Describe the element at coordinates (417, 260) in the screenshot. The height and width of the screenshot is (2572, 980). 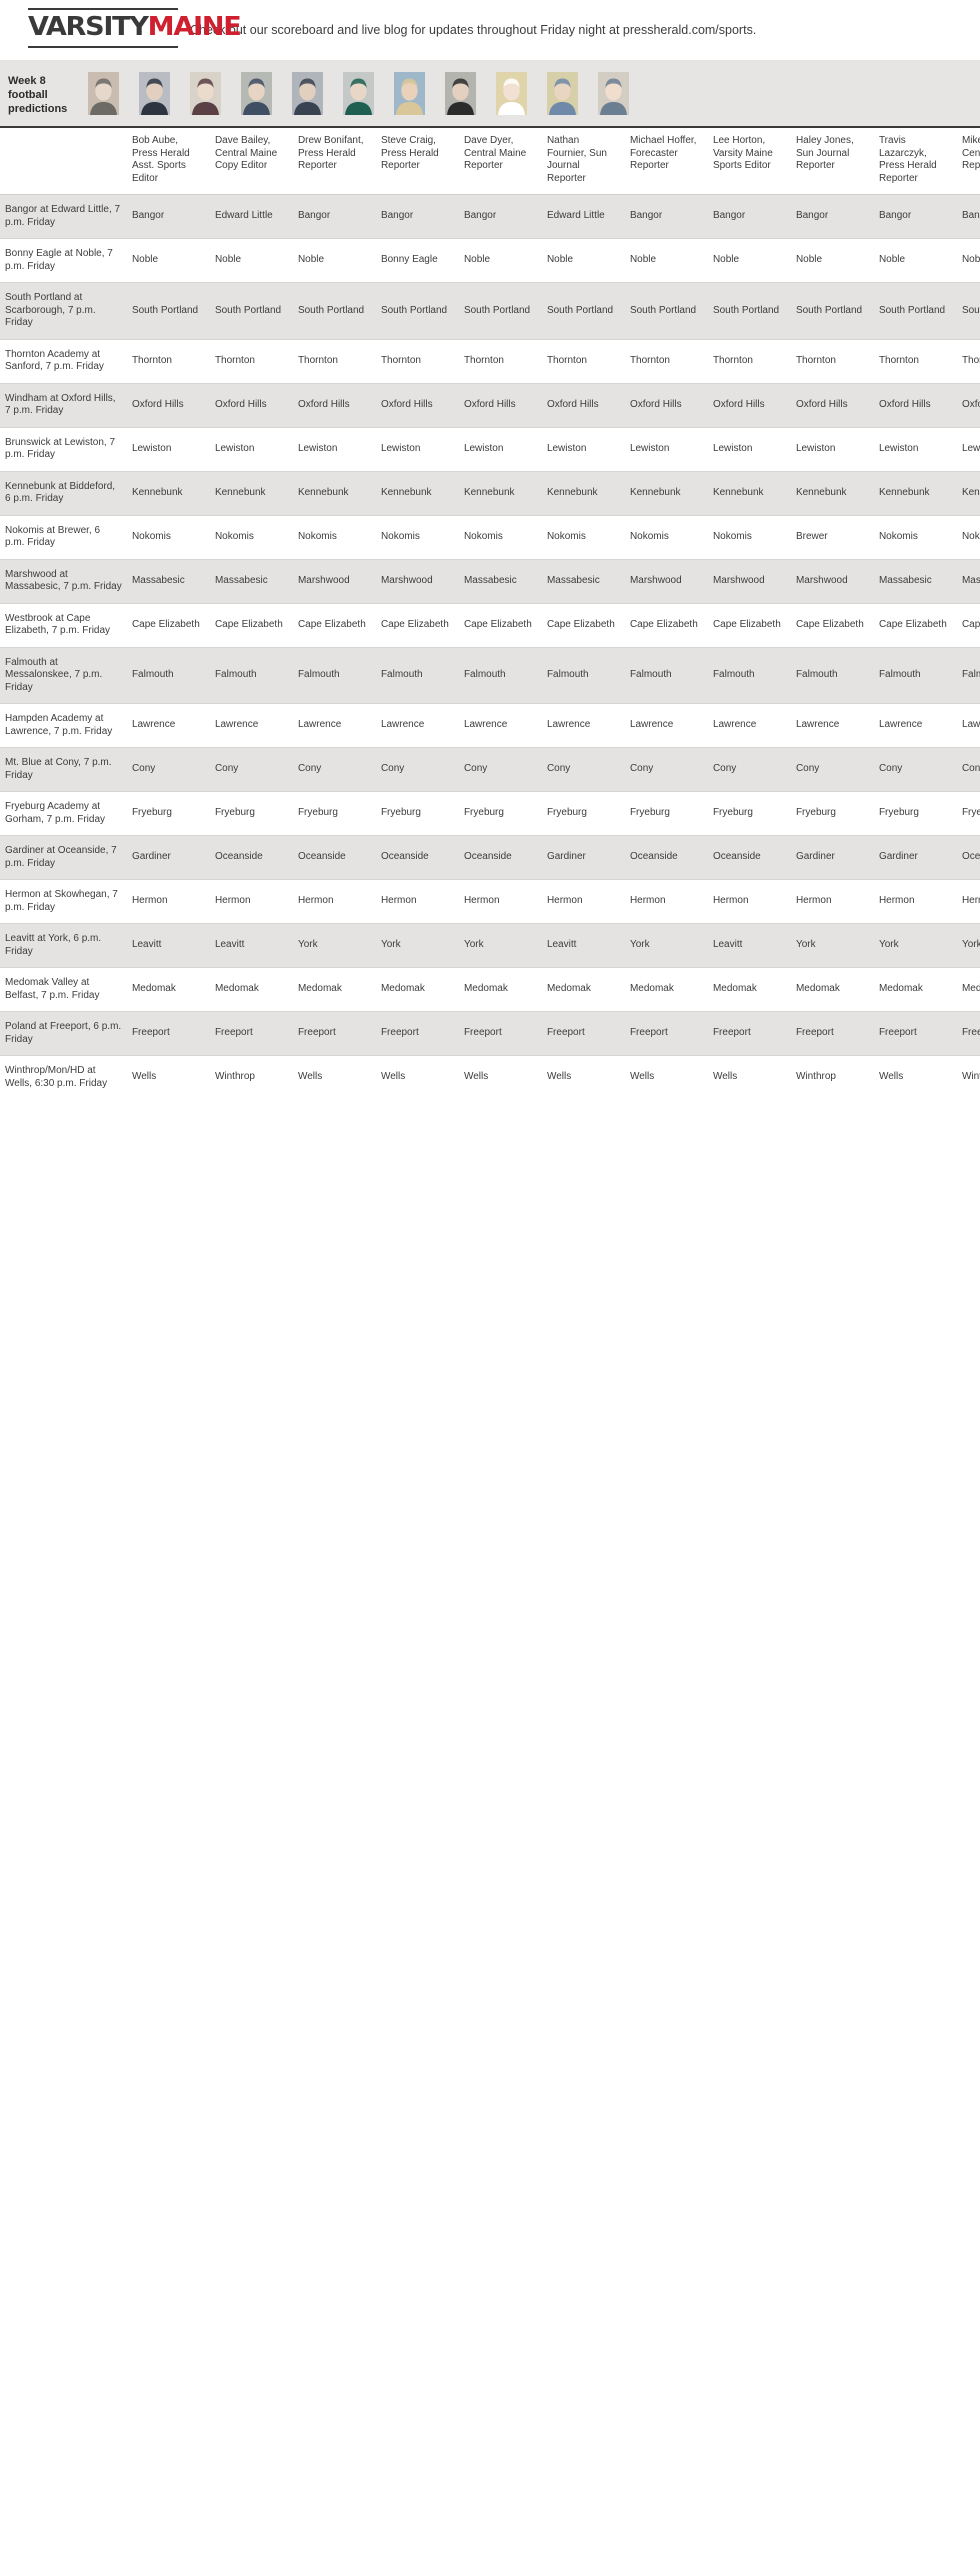
I see `prediction-cell: Bonny Eagle` at that location.